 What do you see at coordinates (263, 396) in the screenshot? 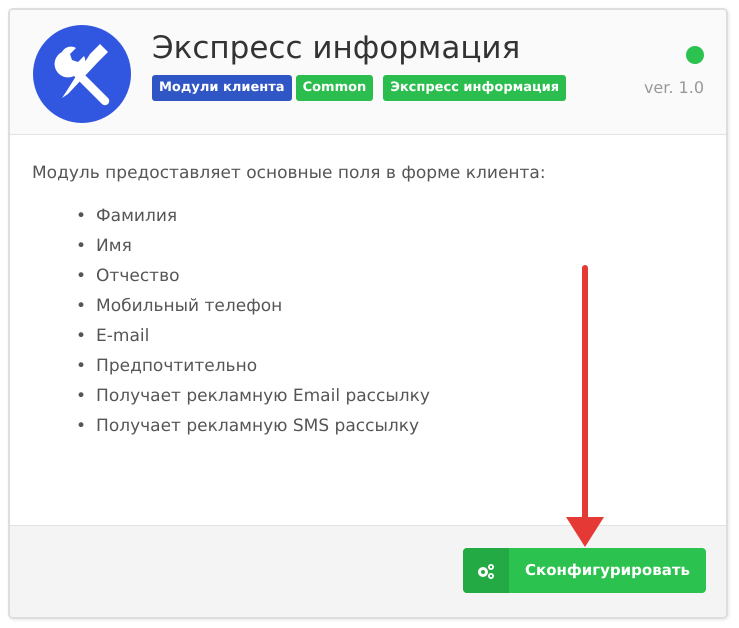
I see `field-item: Получает рекламную Email рассылку` at bounding box center [263, 396].